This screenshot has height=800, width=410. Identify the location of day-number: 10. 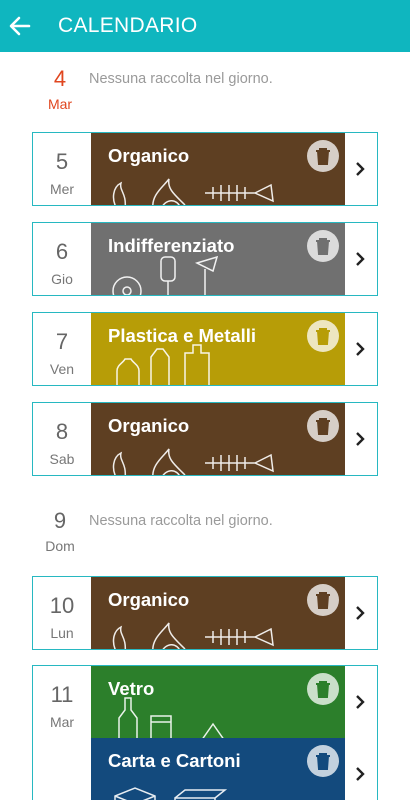
(62, 605).